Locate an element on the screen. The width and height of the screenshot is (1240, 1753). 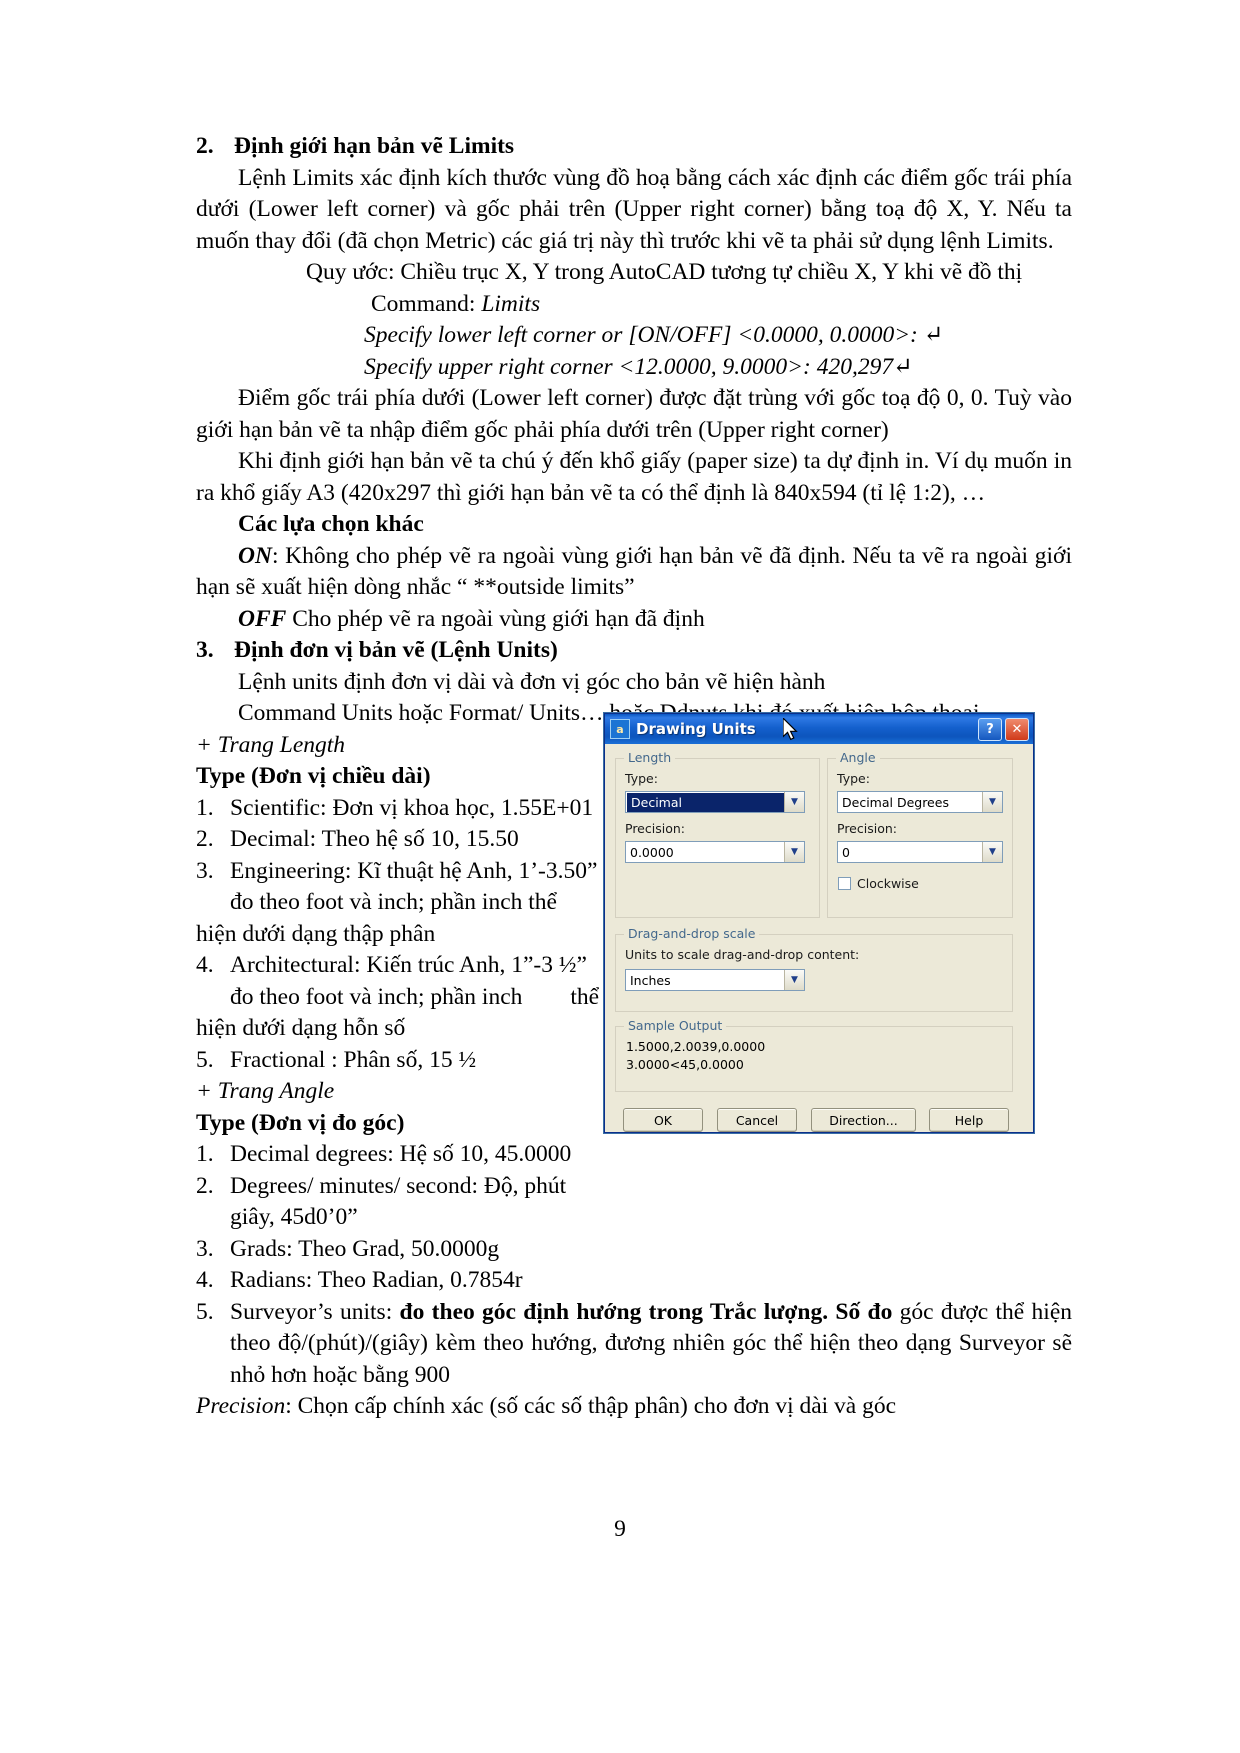
list-item-label: Decimal degrees: Hệ số 10, 45.0000 is located at coordinates (401, 1154).